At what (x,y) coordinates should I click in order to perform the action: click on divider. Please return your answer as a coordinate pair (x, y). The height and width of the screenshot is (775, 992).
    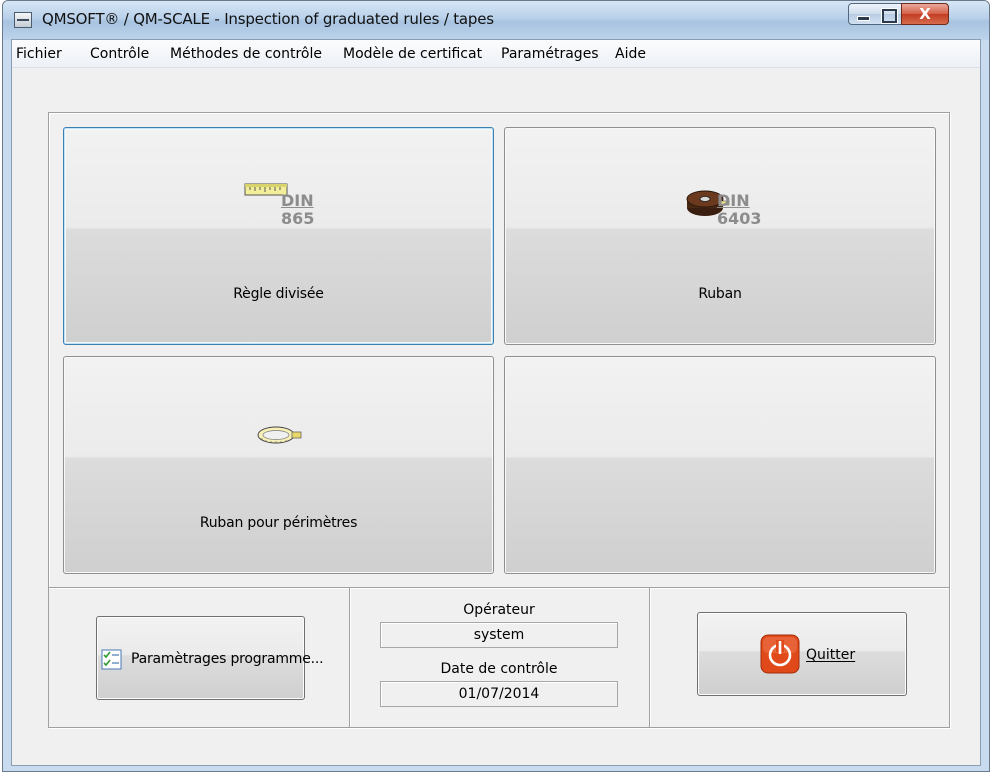
    Looking at the image, I should click on (649, 657).